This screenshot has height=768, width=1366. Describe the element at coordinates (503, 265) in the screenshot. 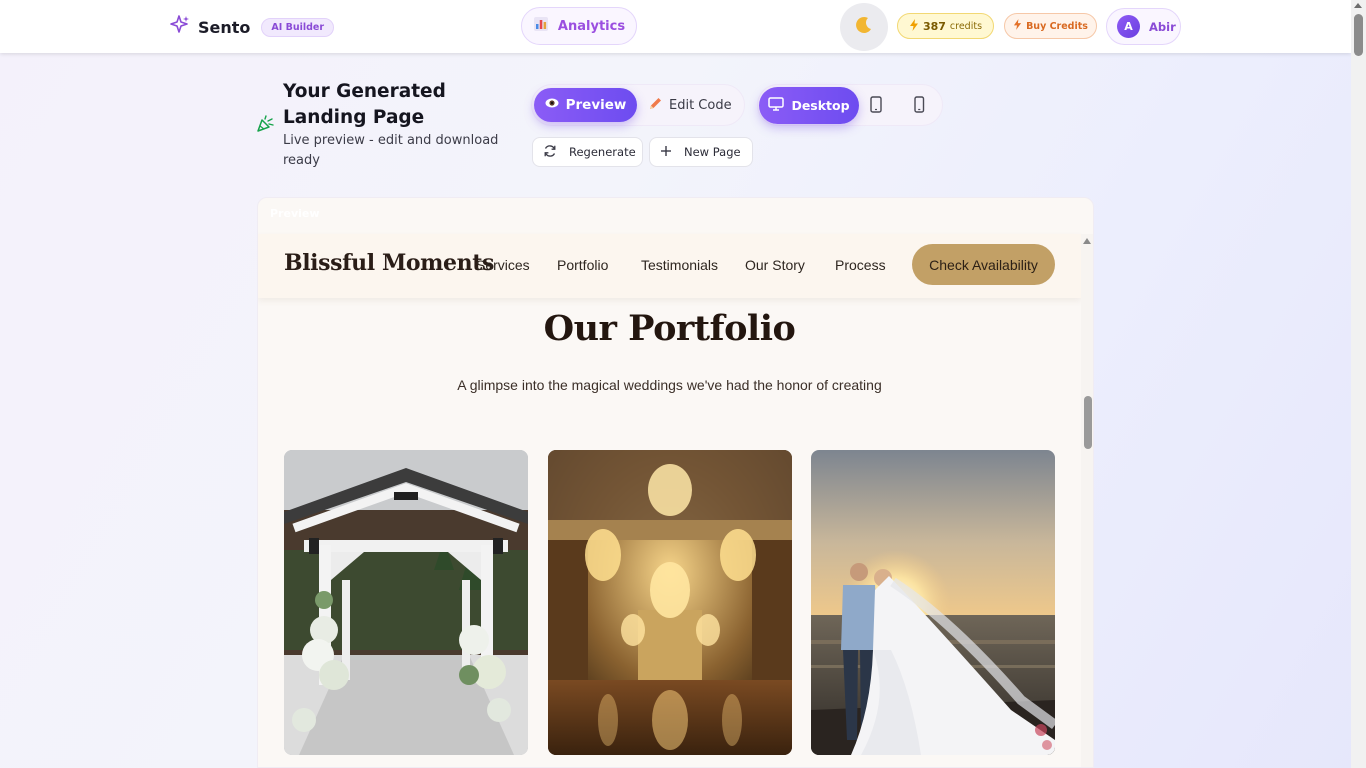

I see `nav-link-services: Services` at that location.